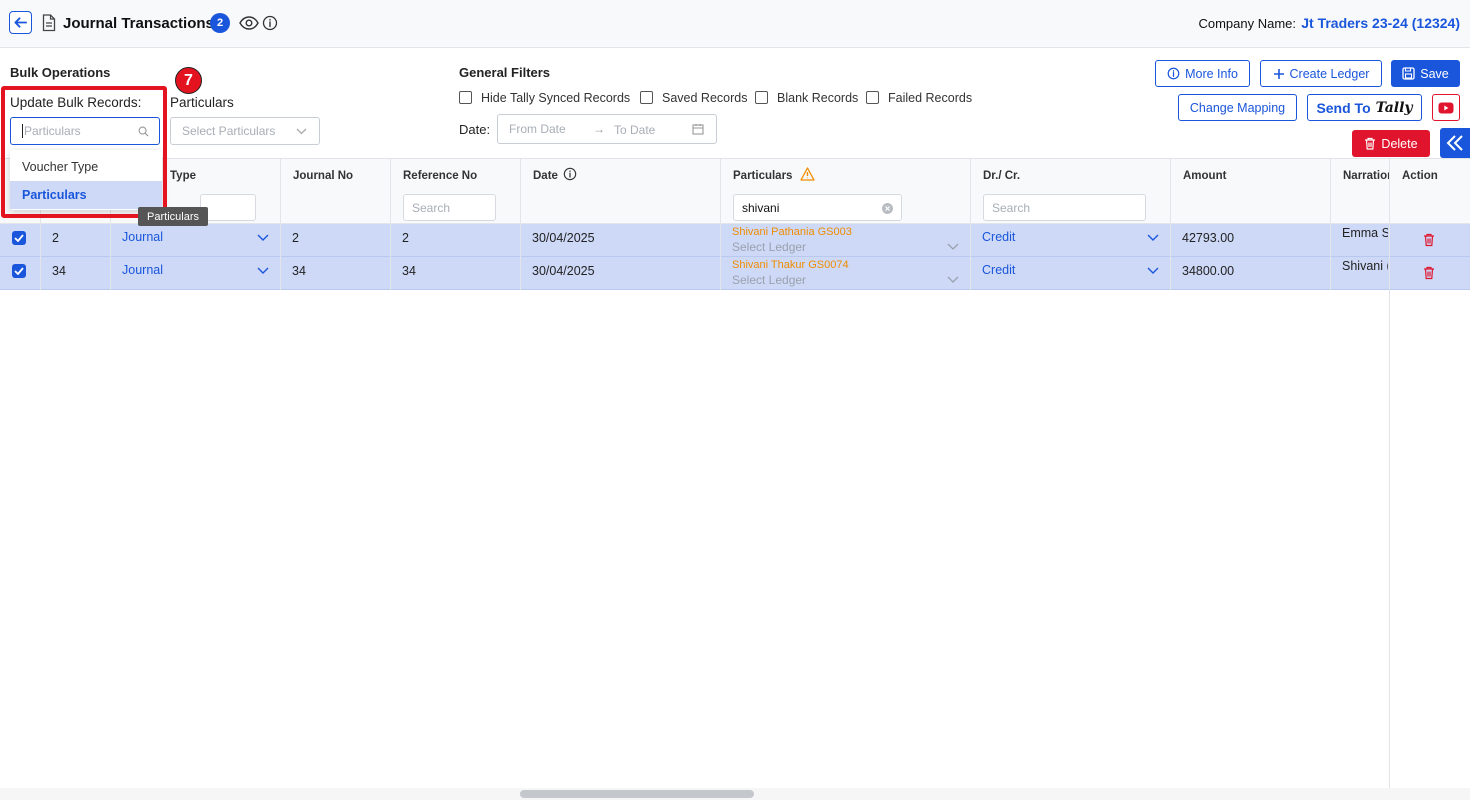 Image resolution: width=1470 pixels, height=800 pixels. Describe the element at coordinates (1366, 176) in the screenshot. I see `col-narration: Narration` at that location.